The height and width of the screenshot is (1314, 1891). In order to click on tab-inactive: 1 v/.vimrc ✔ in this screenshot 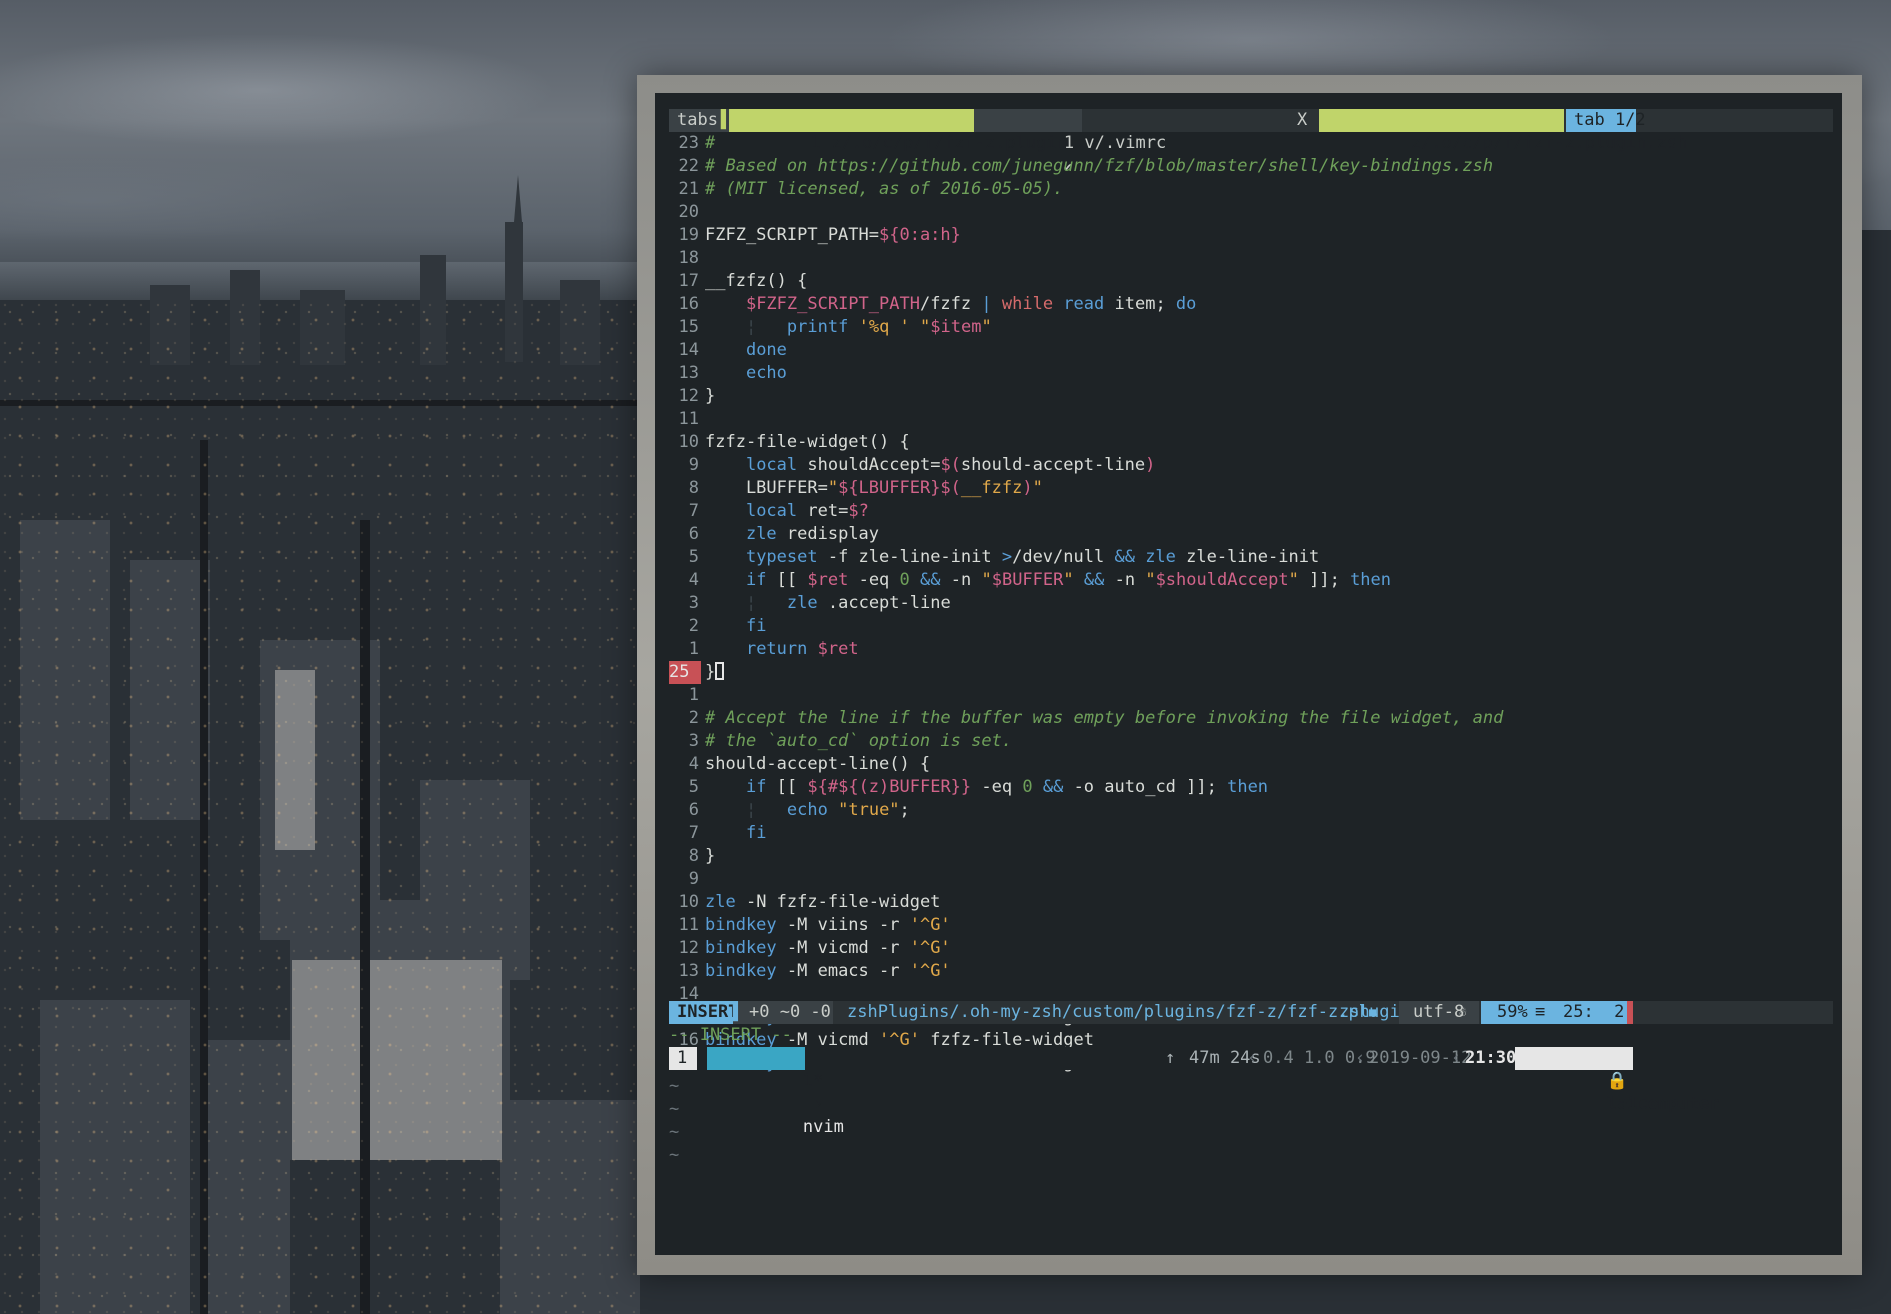, I will do `click(1070, 142)`.